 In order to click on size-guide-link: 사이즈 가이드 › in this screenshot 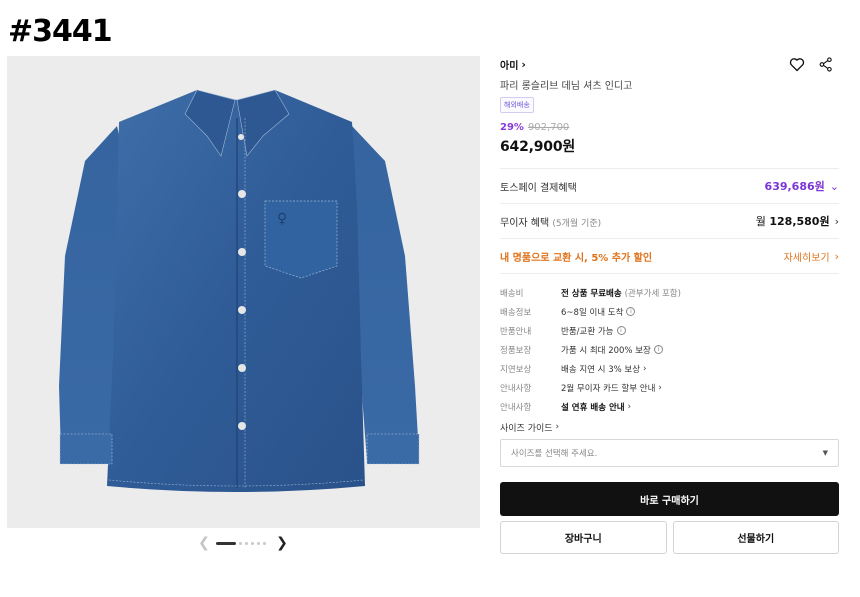, I will do `click(669, 427)`.